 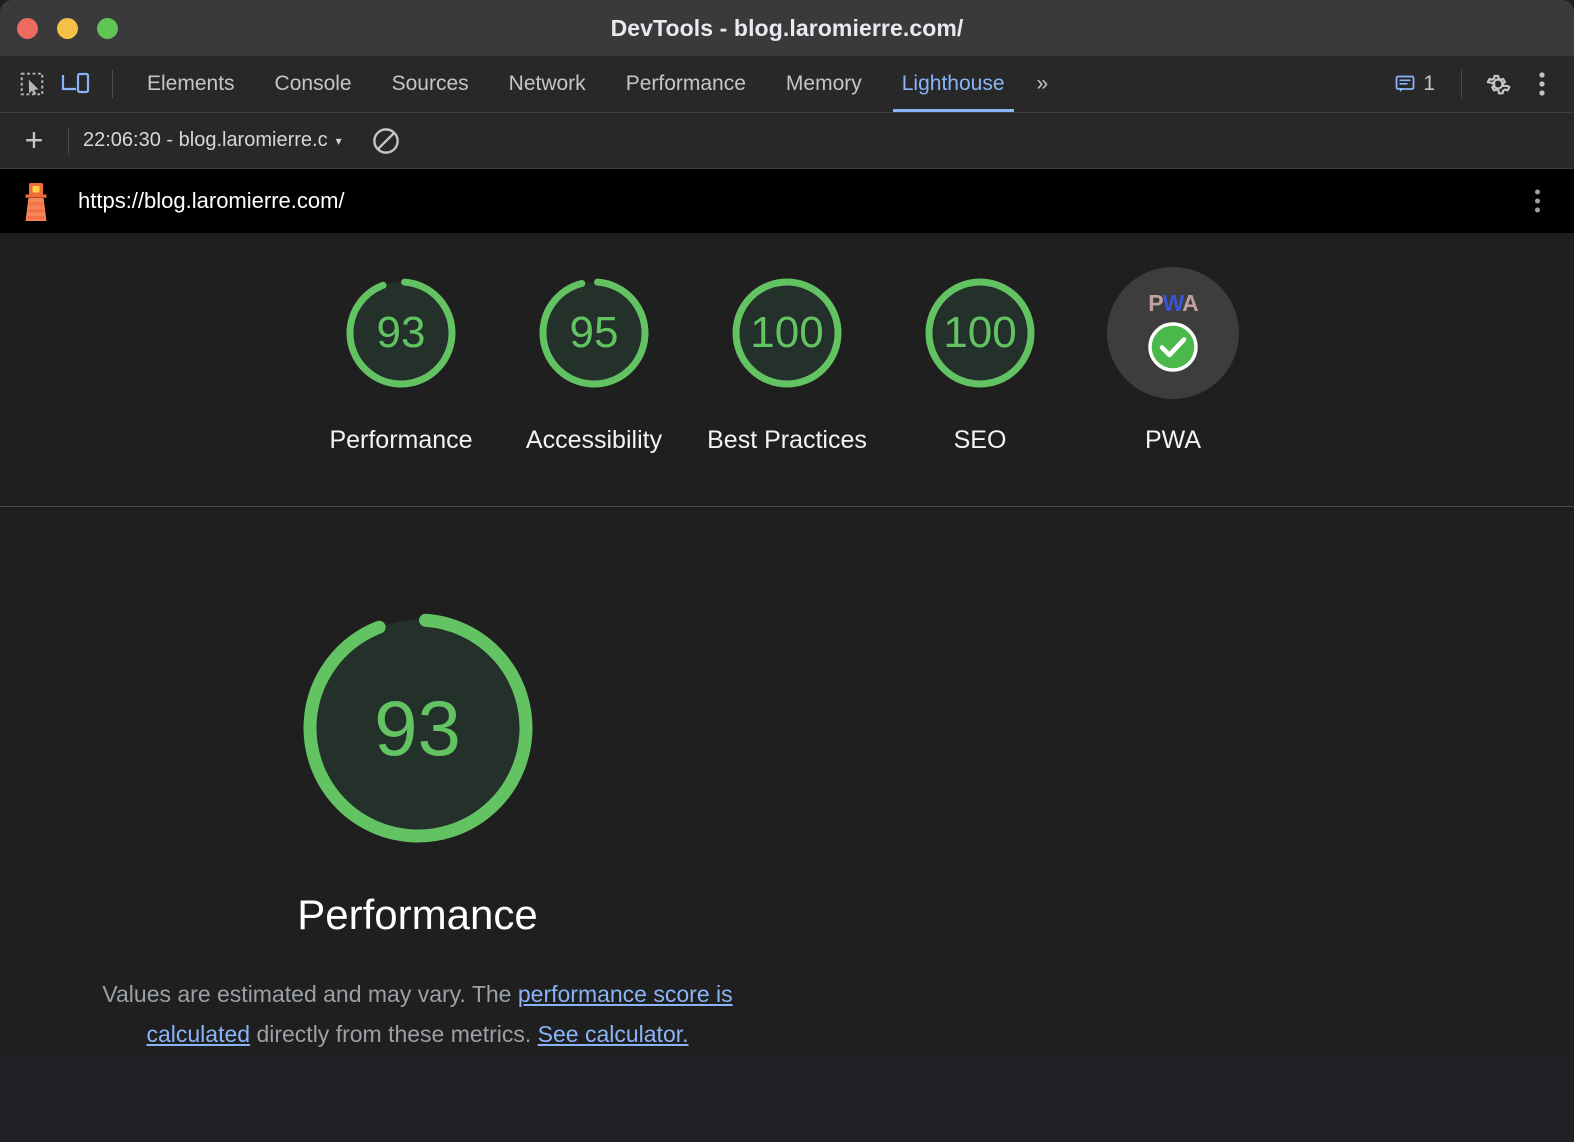 What do you see at coordinates (112, 84) in the screenshot?
I see `toolbar-divider` at bounding box center [112, 84].